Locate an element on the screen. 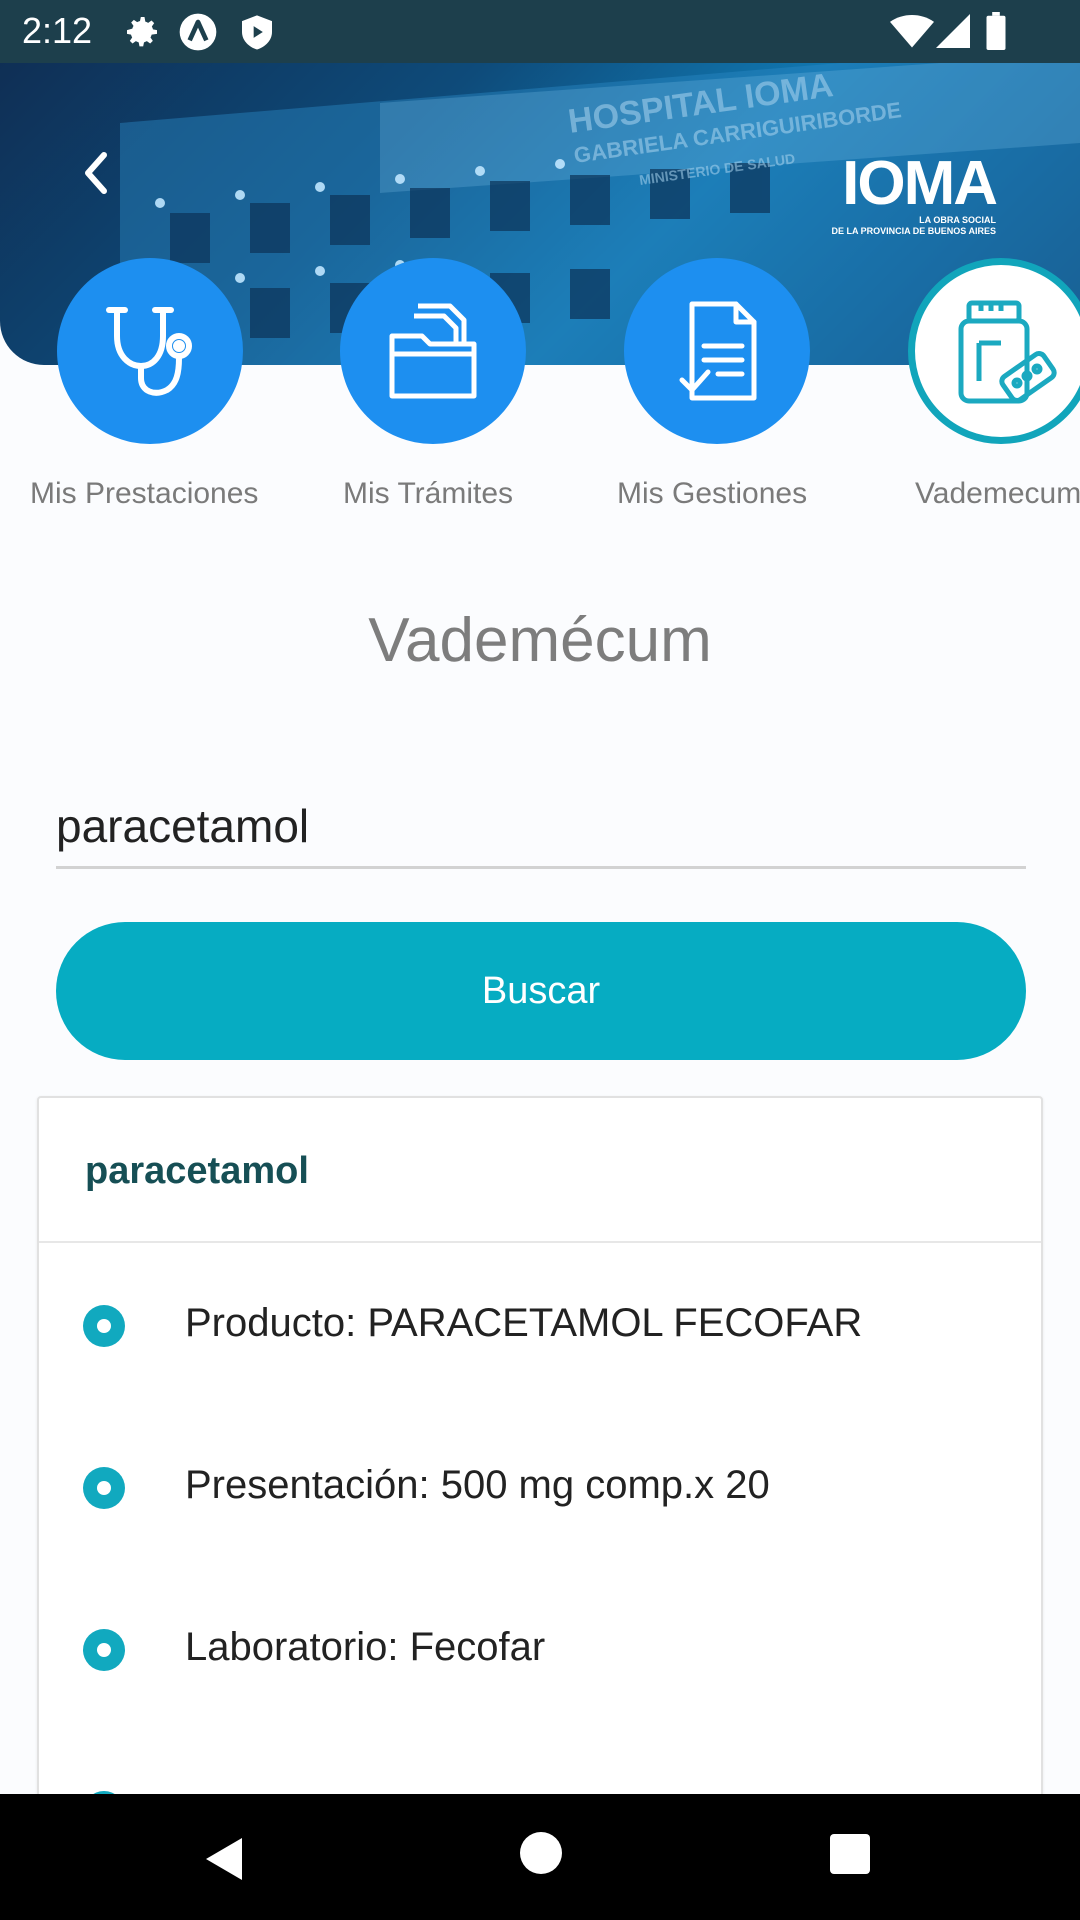  nav-recents-icon is located at coordinates (850, 1854).